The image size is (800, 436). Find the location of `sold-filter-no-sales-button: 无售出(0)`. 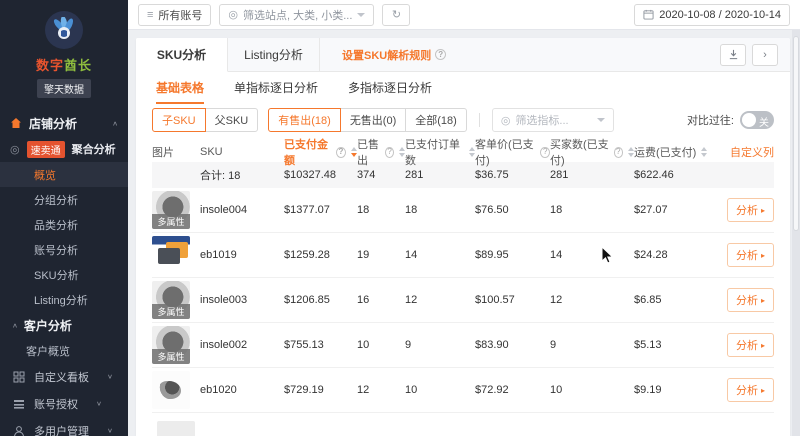

sold-filter-no-sales-button: 无售出(0) is located at coordinates (373, 120).